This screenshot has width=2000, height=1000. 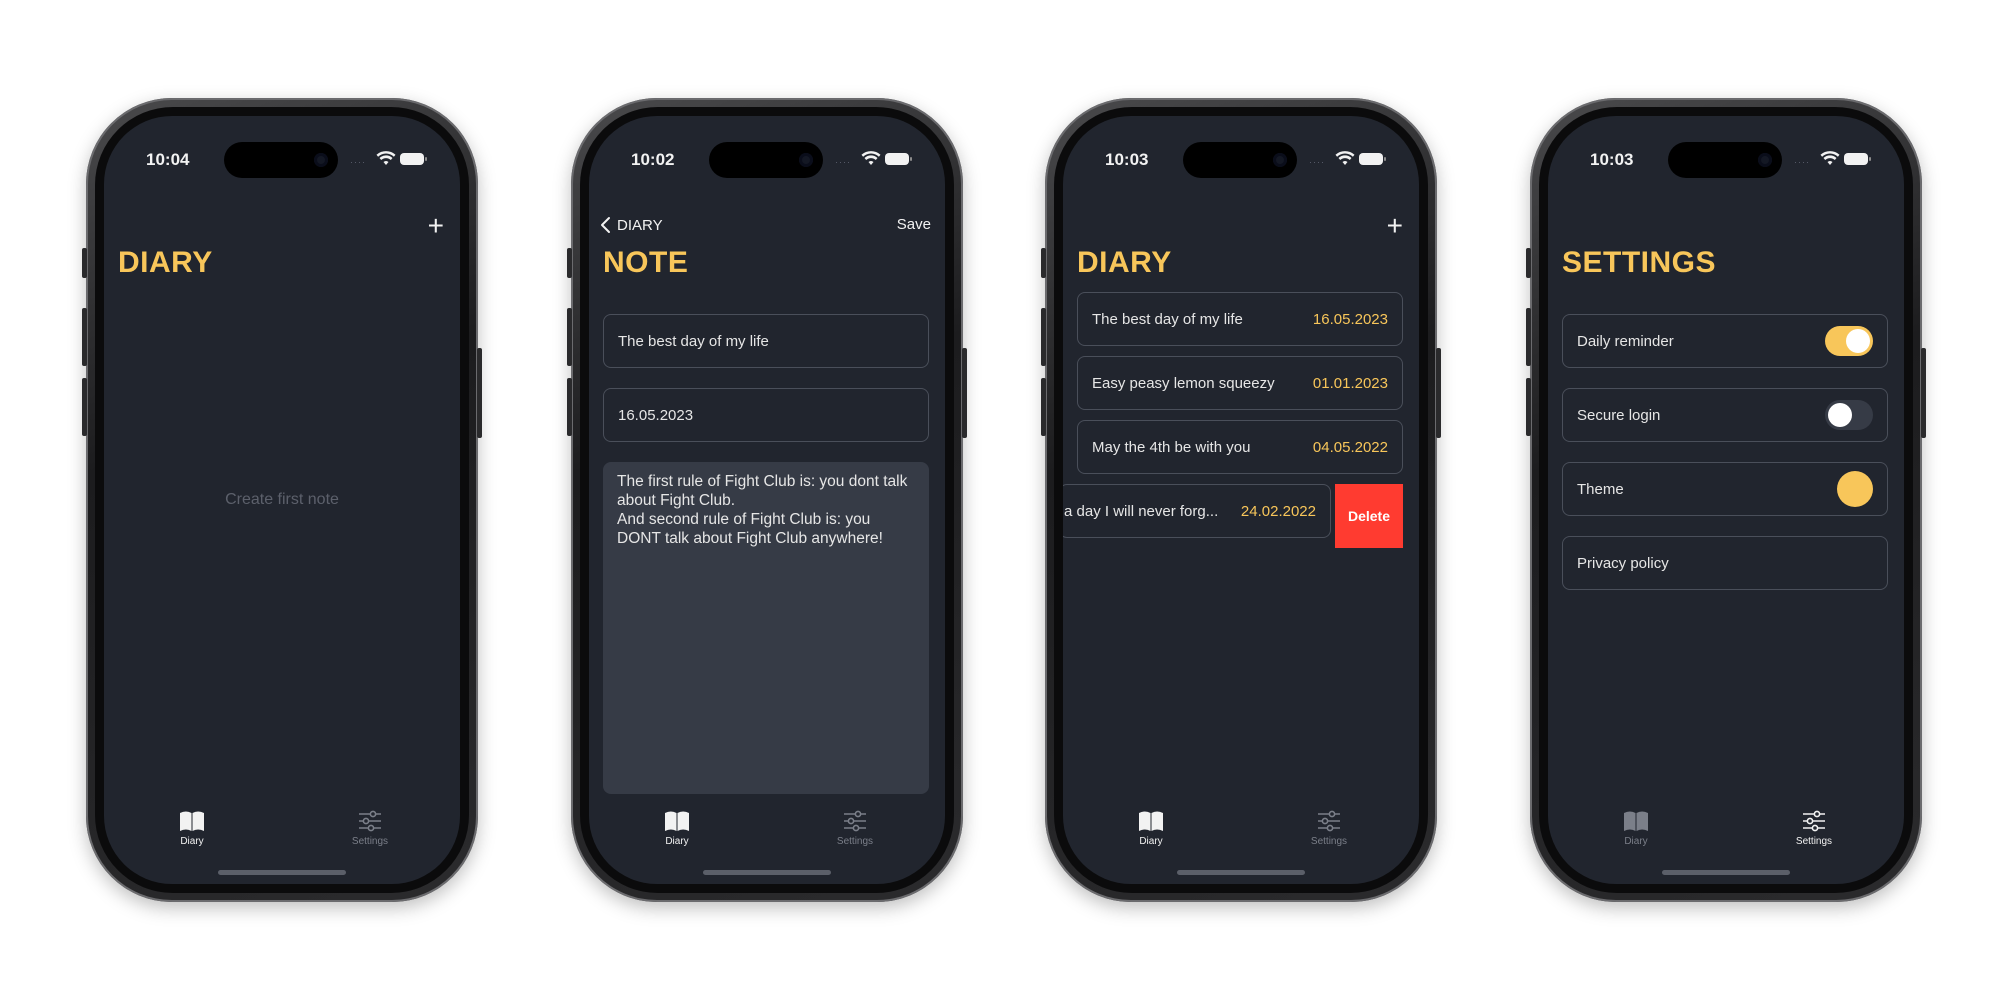 What do you see at coordinates (1369, 516) in the screenshot?
I see `delete-button: Delete` at bounding box center [1369, 516].